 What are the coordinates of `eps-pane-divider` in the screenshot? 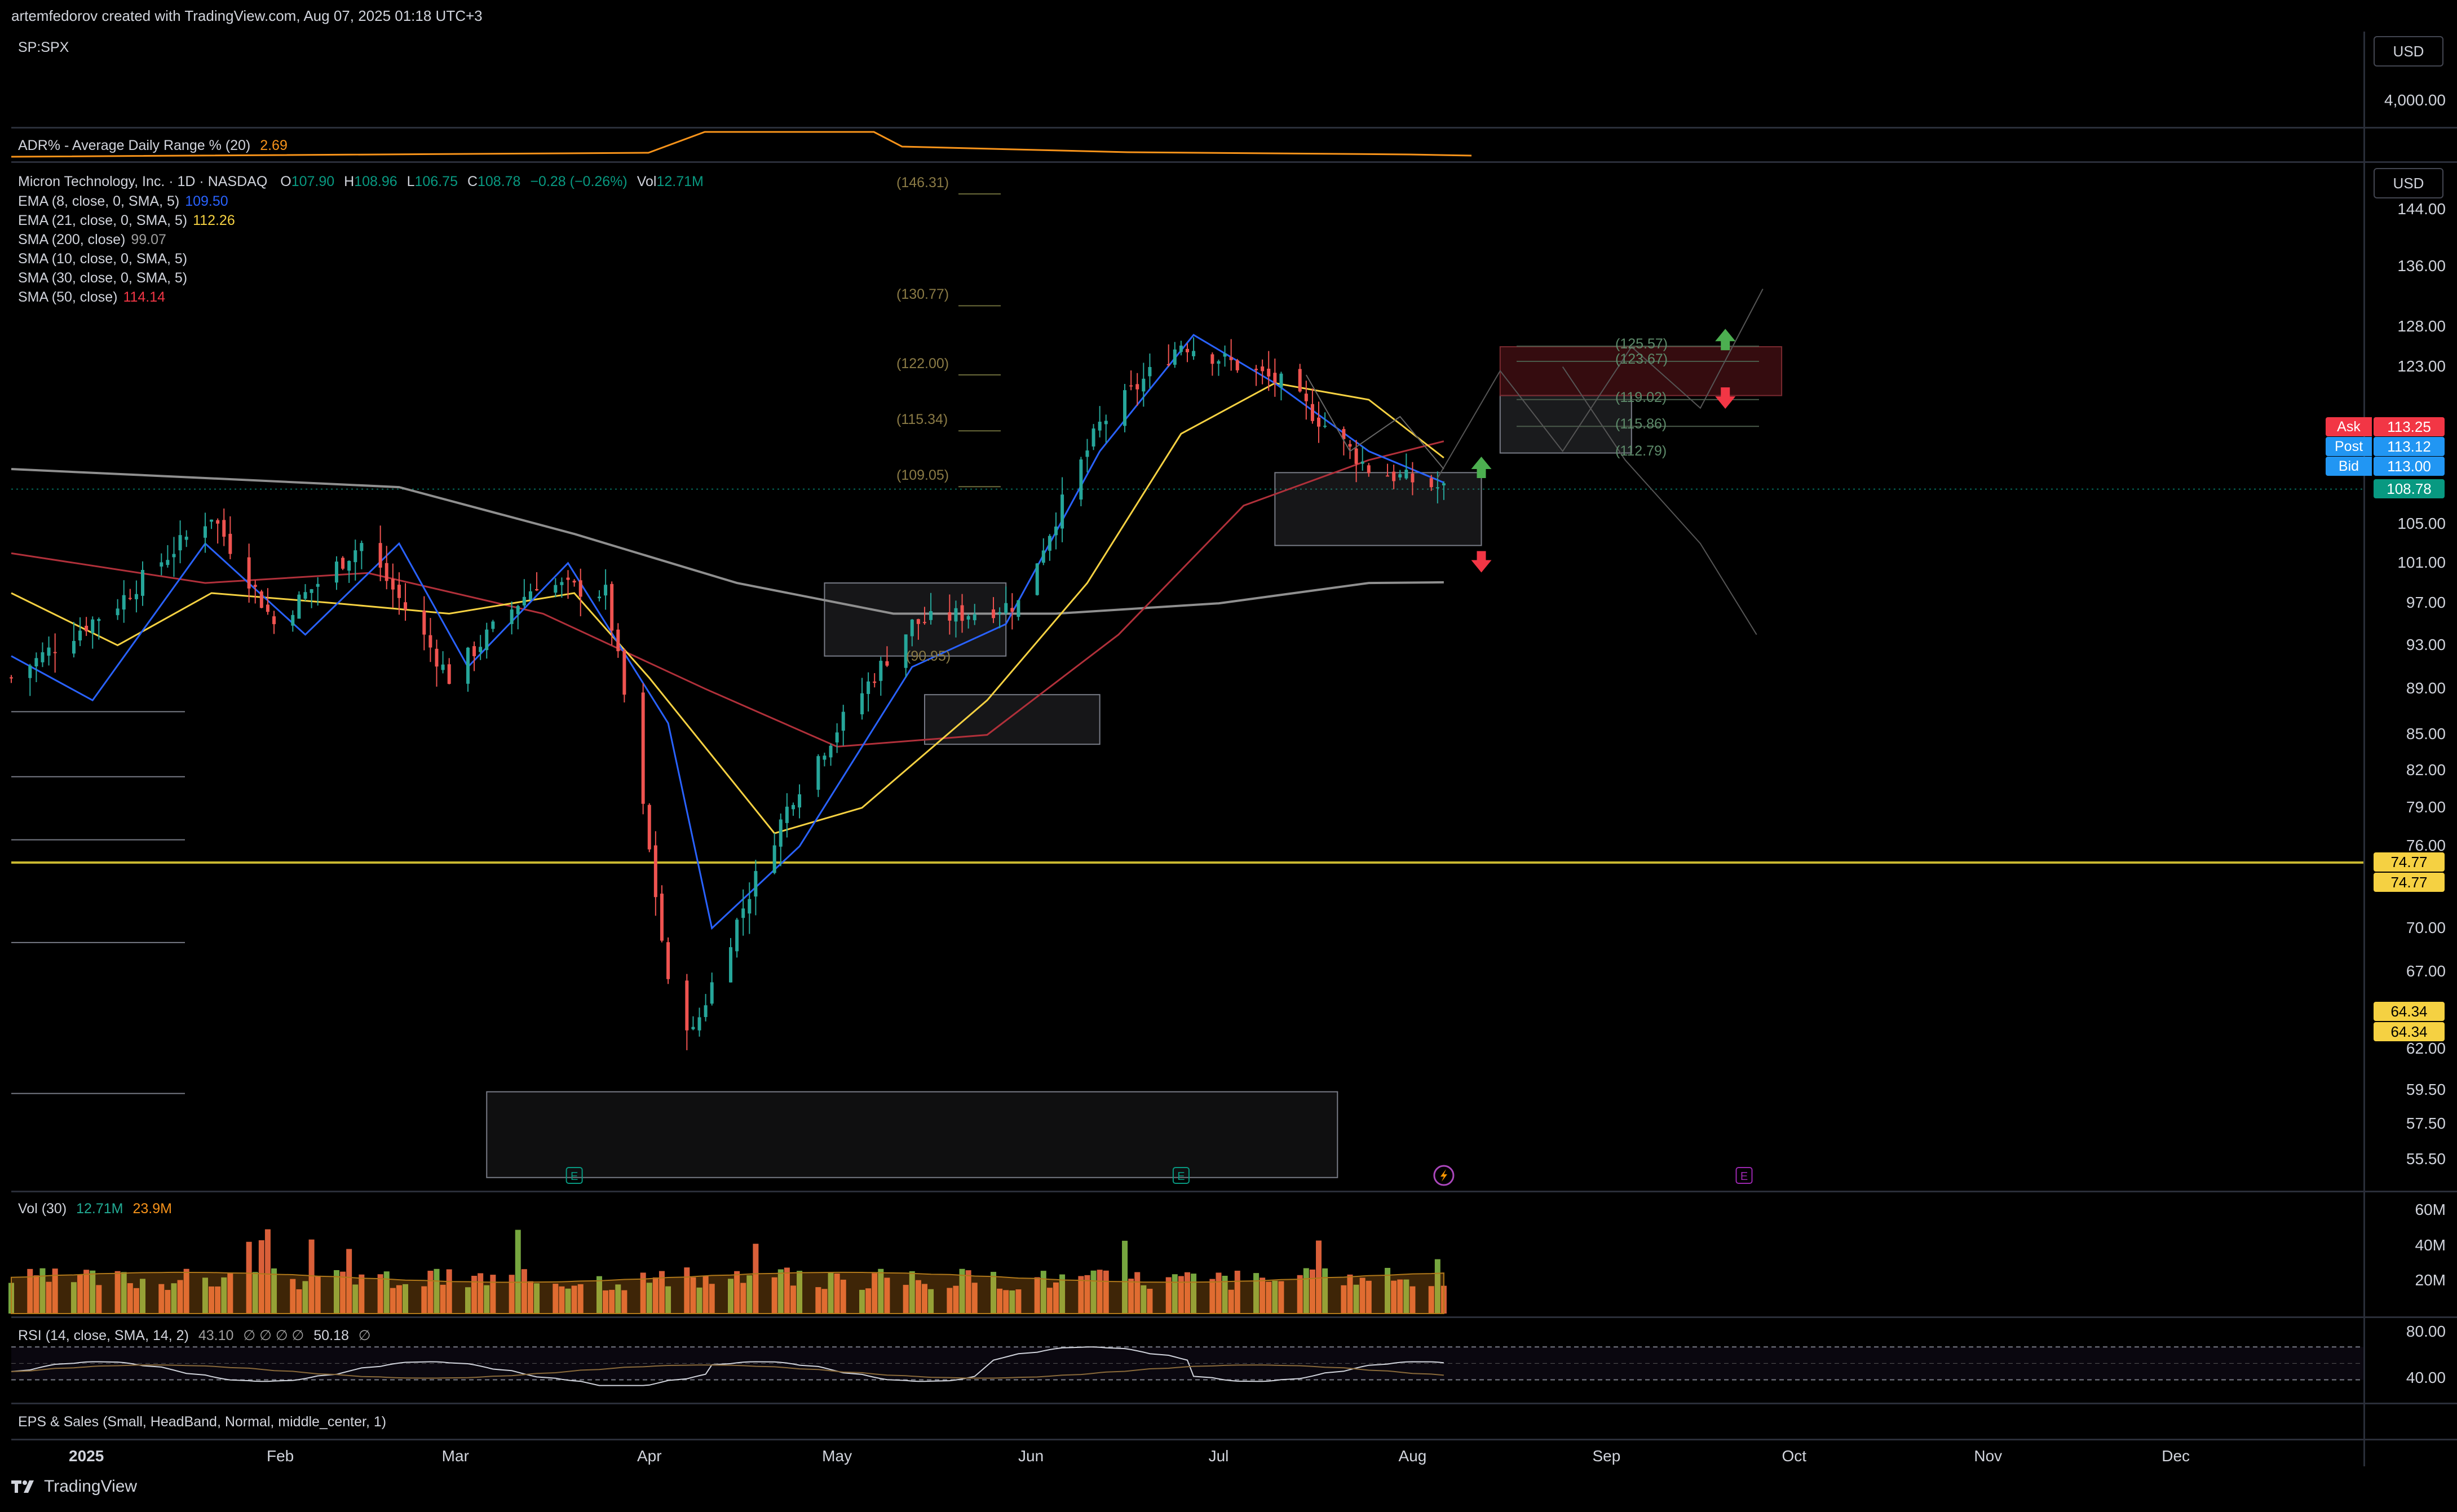 It's located at (1234, 1403).